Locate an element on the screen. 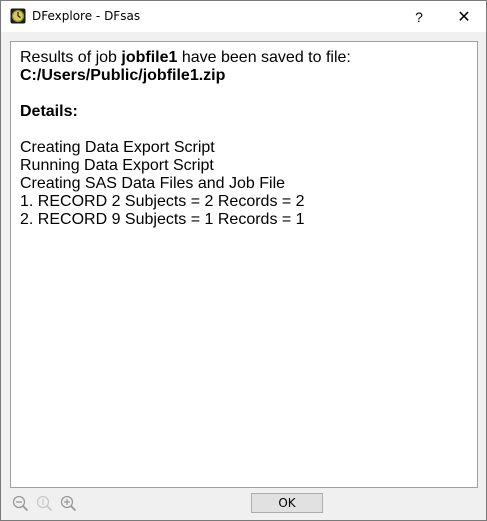  window-title: DFexplore - DFsas is located at coordinates (86, 16).